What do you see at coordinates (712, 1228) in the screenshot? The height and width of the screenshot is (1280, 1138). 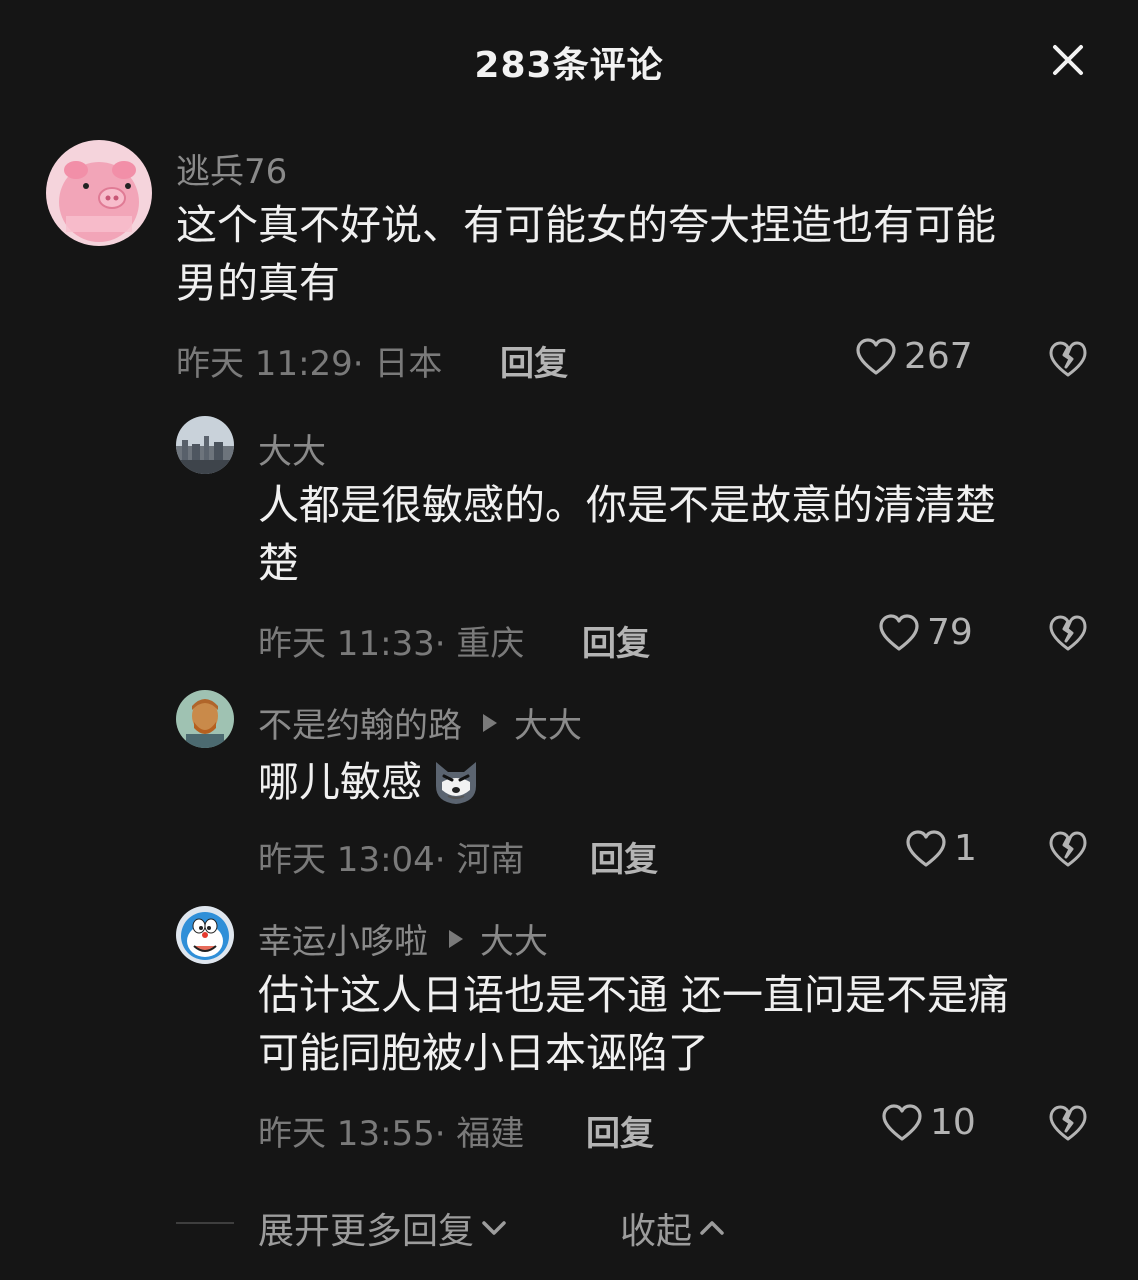 I see `chevron-up-icon` at bounding box center [712, 1228].